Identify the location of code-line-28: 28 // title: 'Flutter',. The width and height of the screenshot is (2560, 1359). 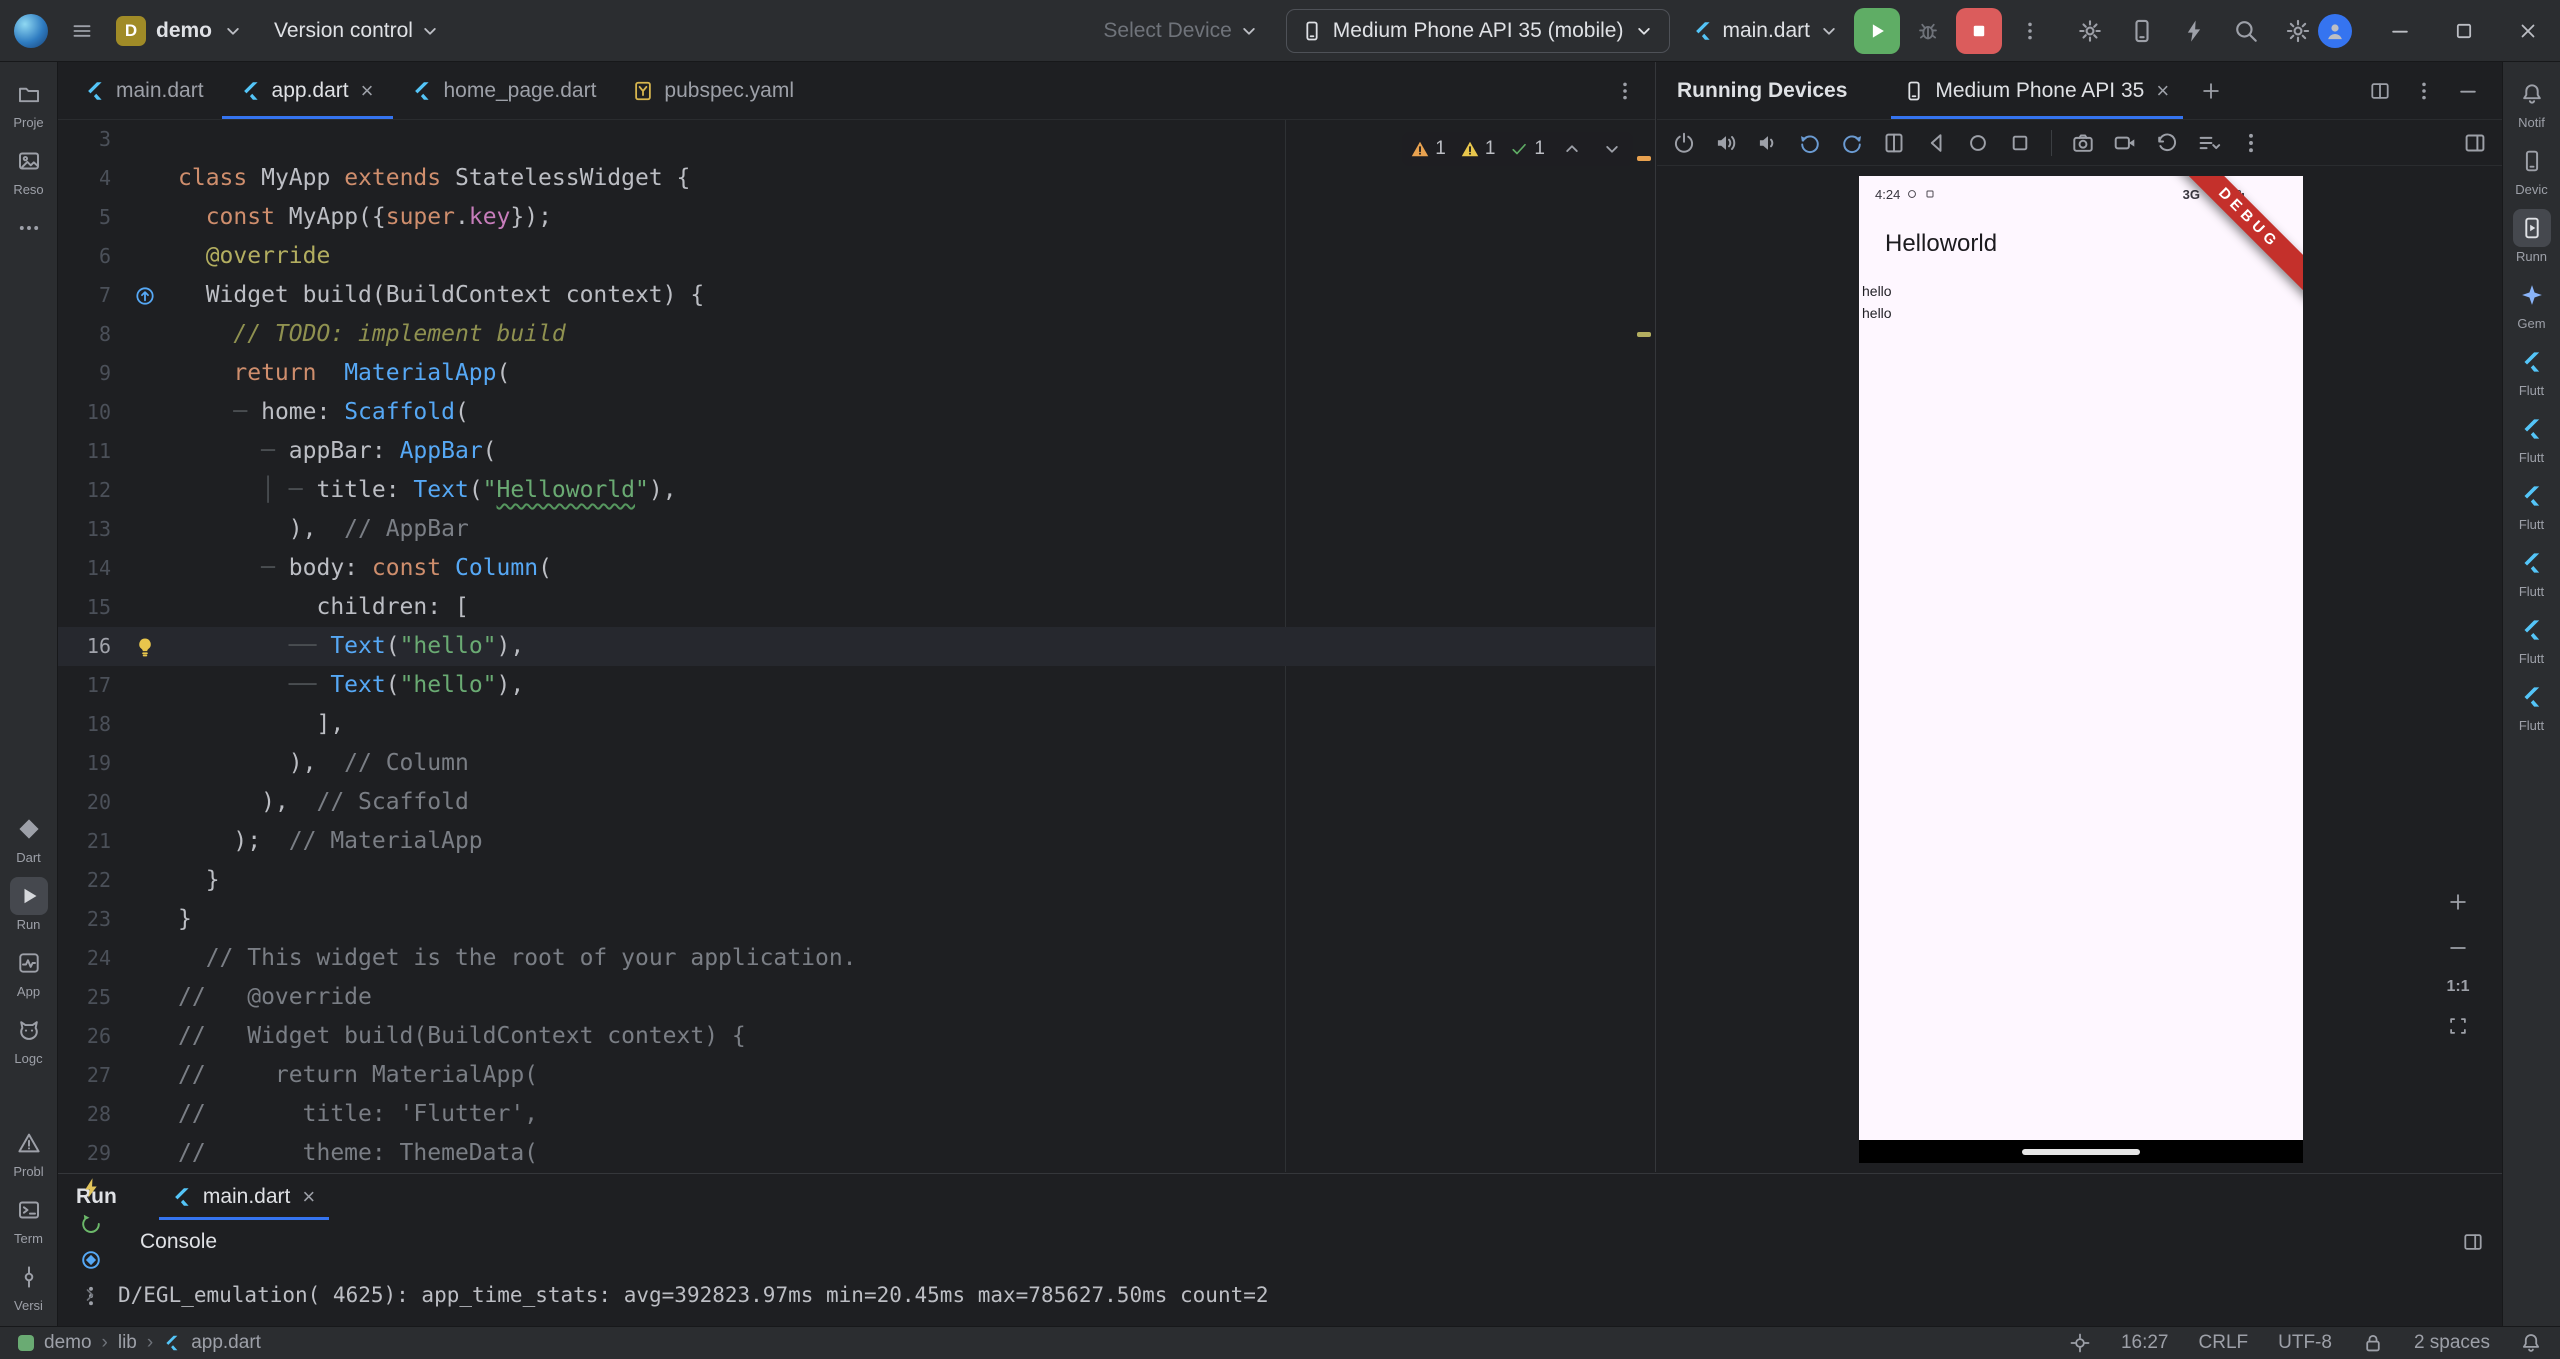
(856, 1114).